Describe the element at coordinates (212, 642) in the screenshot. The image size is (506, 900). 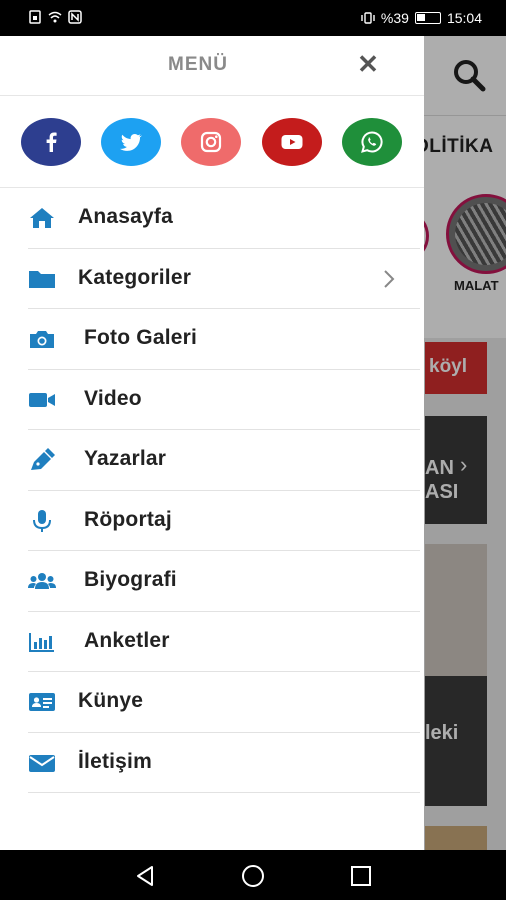
I see `menu-item-anketler: Anketler` at that location.